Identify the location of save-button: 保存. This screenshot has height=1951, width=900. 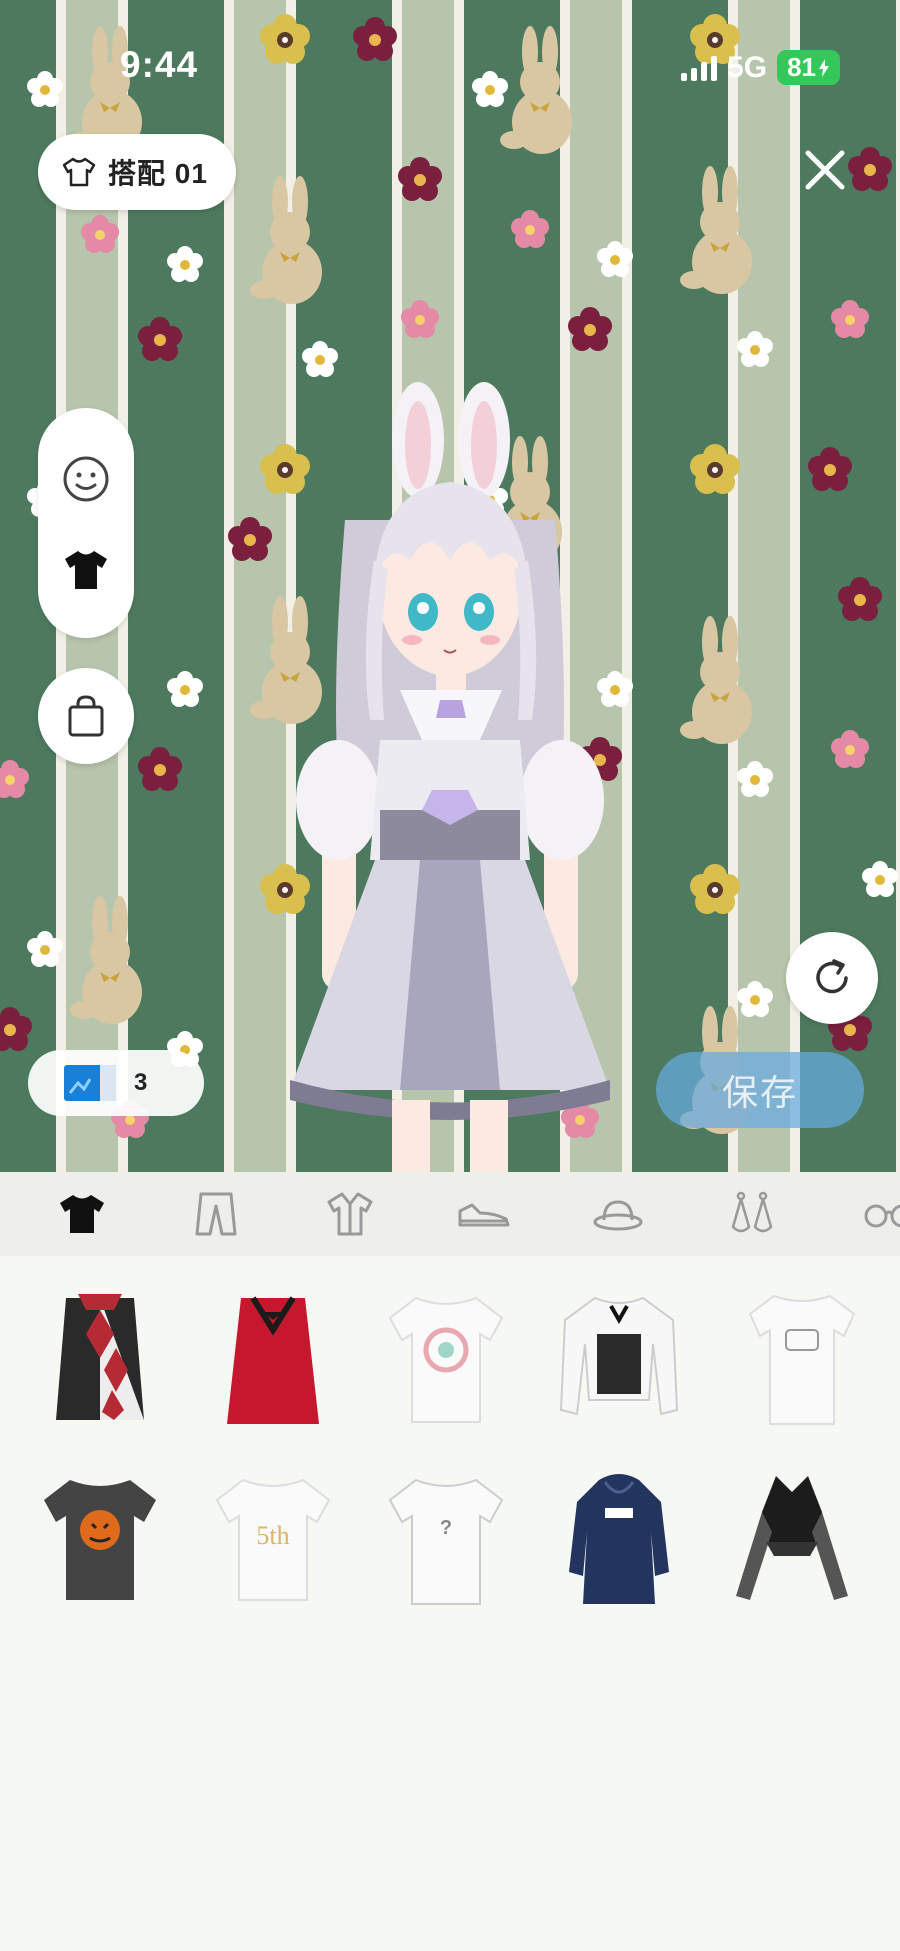
(760, 1090).